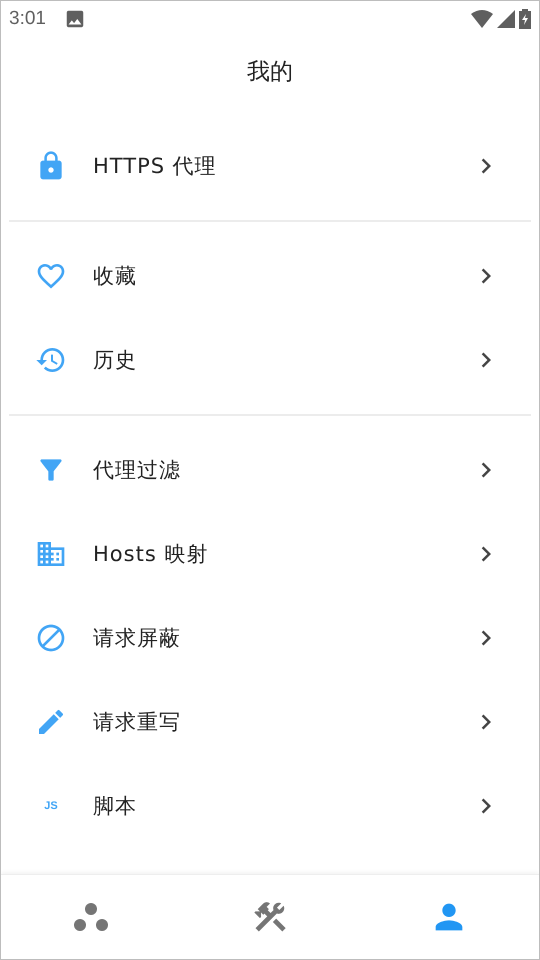 Image resolution: width=540 pixels, height=960 pixels. What do you see at coordinates (27, 19) in the screenshot?
I see `status-time: 3:01` at bounding box center [27, 19].